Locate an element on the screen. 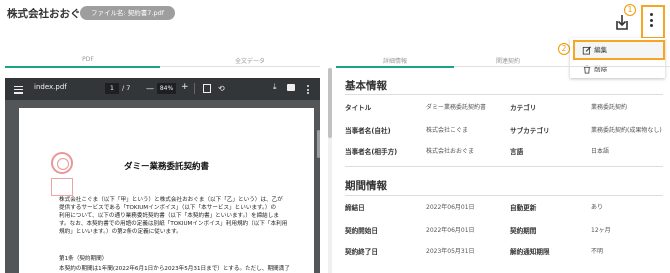 Image resolution: width=670 pixels, height=273 pixels. details-scroll-thumb is located at coordinates (330, 103).